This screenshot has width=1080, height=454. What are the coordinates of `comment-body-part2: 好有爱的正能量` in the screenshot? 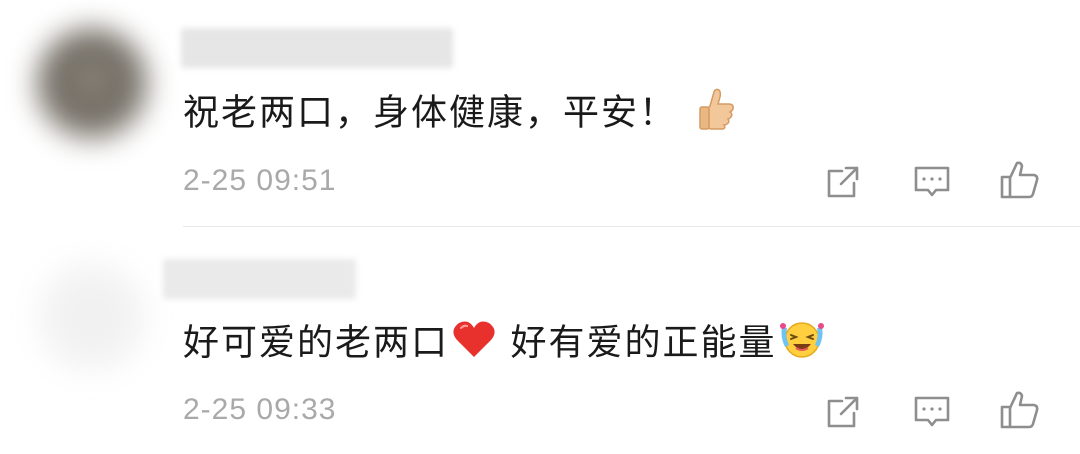 It's located at (637, 343).